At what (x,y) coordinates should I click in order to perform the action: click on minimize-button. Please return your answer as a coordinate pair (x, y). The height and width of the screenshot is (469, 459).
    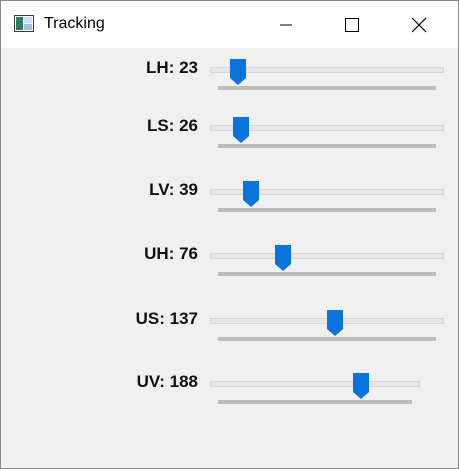
    Looking at the image, I should click on (286, 24).